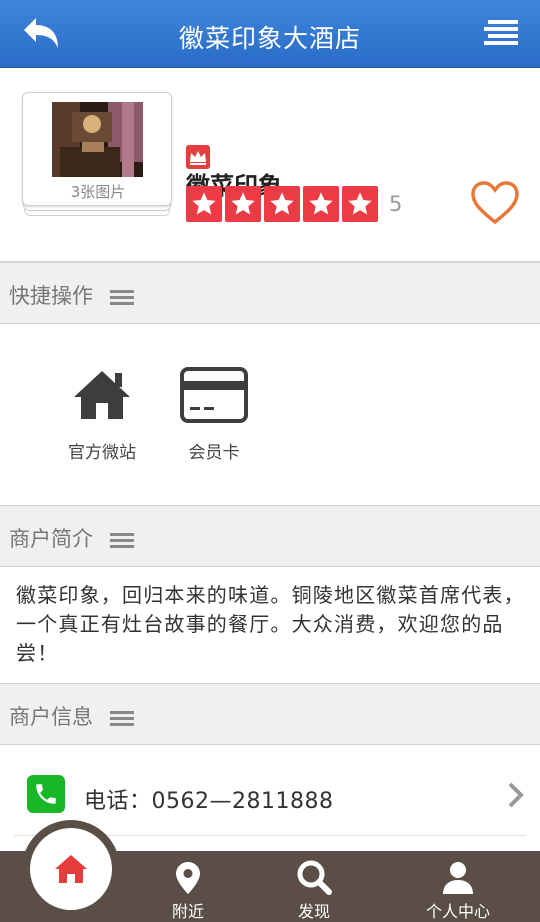  What do you see at coordinates (270, 293) in the screenshot?
I see `quick-actions-header: 快捷操作` at bounding box center [270, 293].